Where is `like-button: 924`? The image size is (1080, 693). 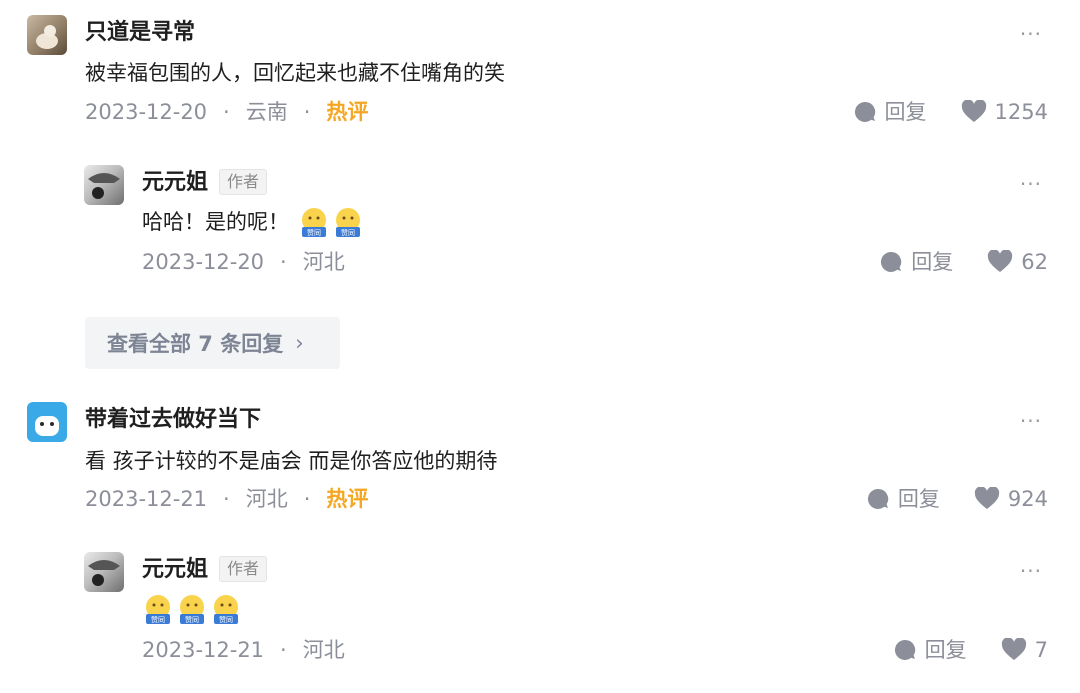
like-button: 924 is located at coordinates (1011, 499).